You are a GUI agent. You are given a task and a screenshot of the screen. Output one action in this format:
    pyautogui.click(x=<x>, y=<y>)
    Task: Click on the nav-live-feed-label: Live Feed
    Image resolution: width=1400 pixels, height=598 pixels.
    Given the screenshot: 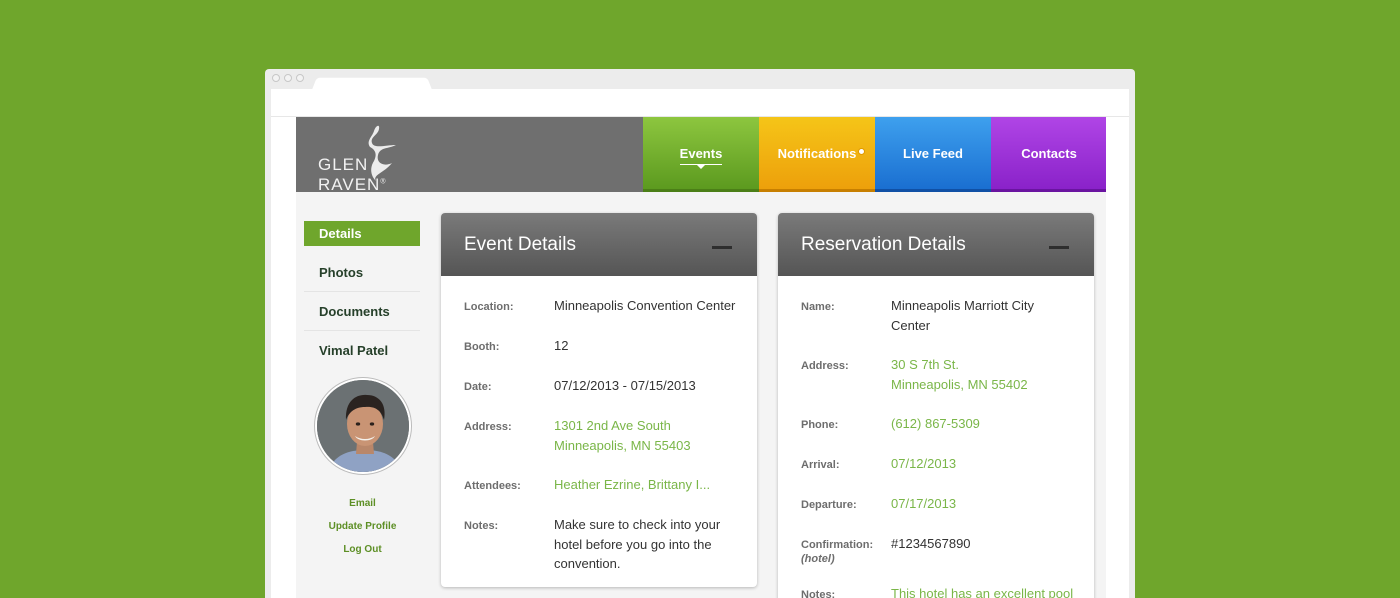 What is the action you would take?
    pyautogui.click(x=933, y=153)
    